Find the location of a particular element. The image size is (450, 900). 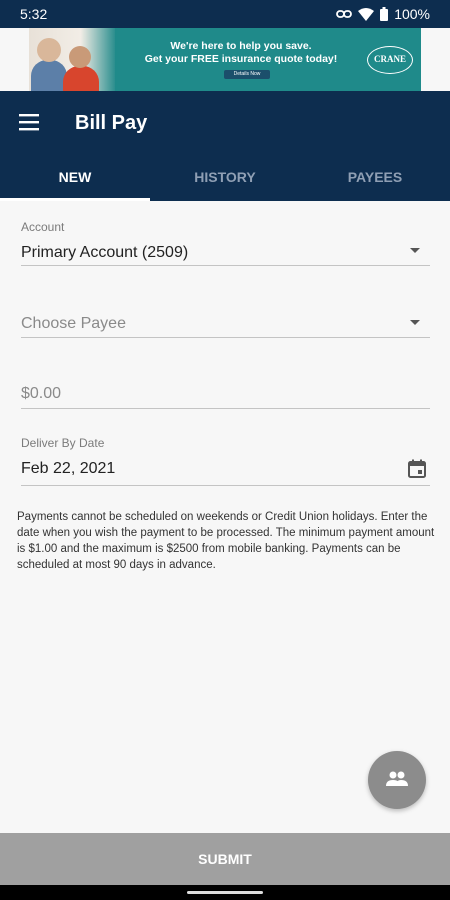

home-handle is located at coordinates (225, 892).